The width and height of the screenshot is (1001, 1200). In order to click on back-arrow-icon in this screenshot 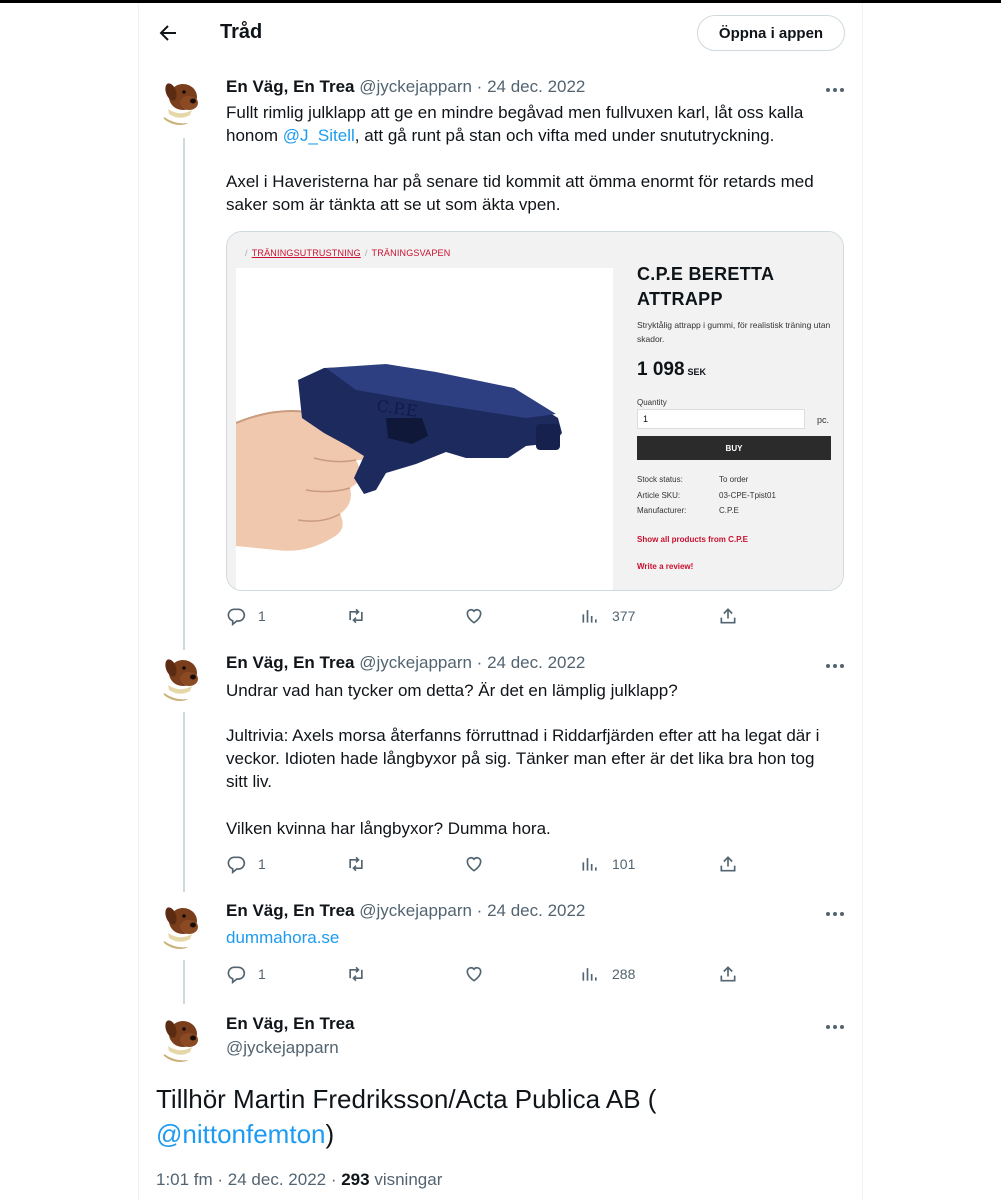, I will do `click(168, 33)`.